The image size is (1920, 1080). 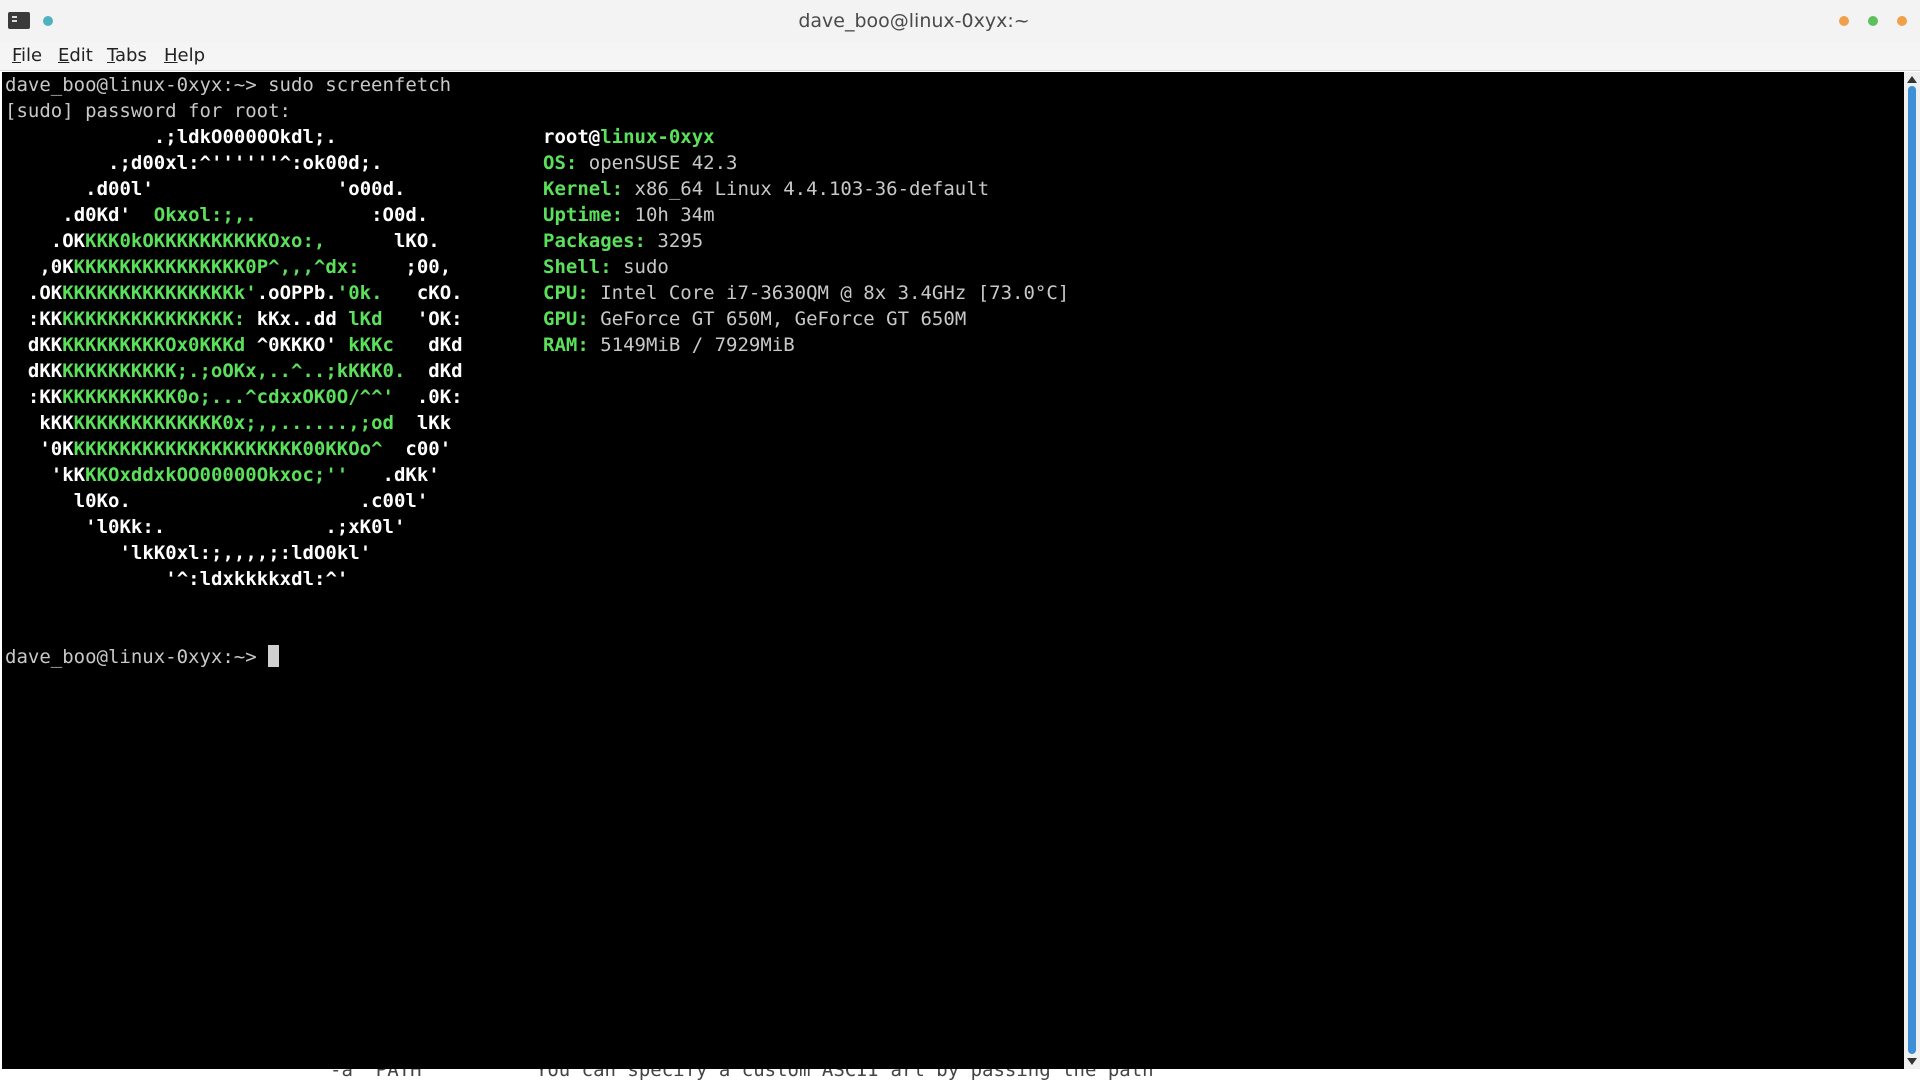 I want to click on close-button, so click(x=1902, y=21).